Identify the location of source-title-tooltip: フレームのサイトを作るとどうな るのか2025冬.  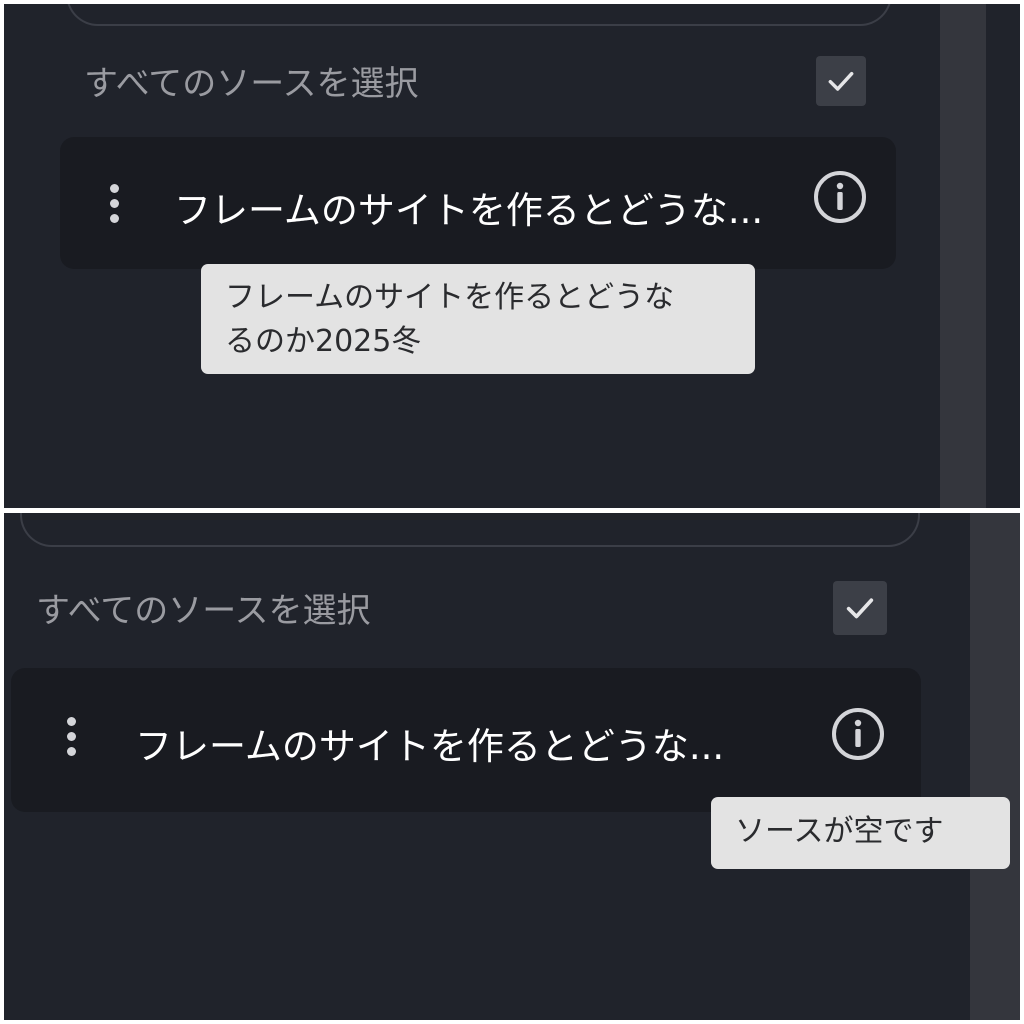
(478, 319).